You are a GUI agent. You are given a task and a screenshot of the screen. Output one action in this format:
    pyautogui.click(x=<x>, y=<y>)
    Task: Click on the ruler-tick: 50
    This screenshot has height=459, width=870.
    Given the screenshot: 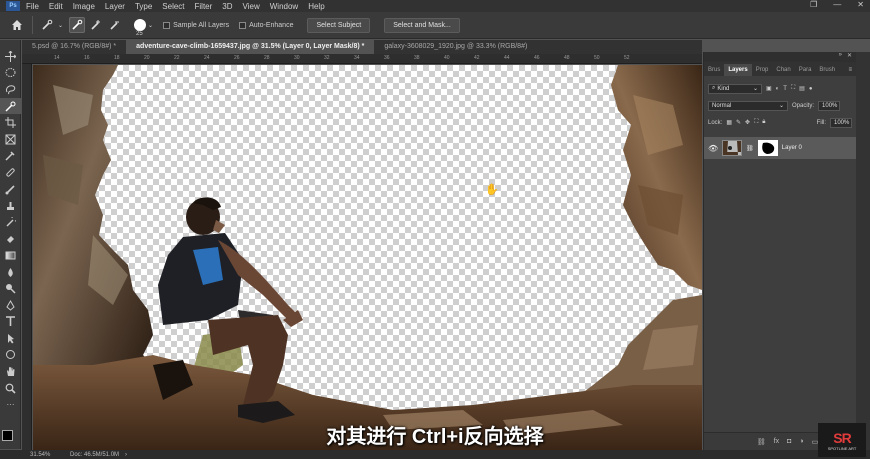 What is the action you would take?
    pyautogui.click(x=597, y=58)
    